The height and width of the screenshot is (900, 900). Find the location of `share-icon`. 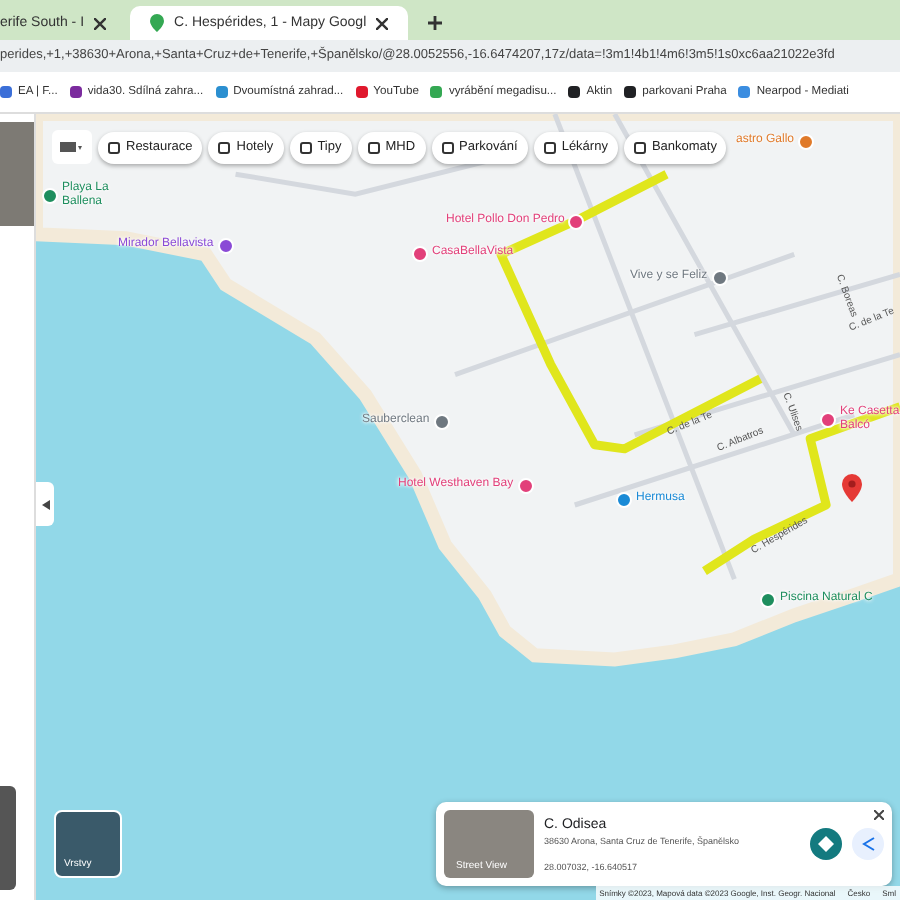

share-icon is located at coordinates (868, 844).